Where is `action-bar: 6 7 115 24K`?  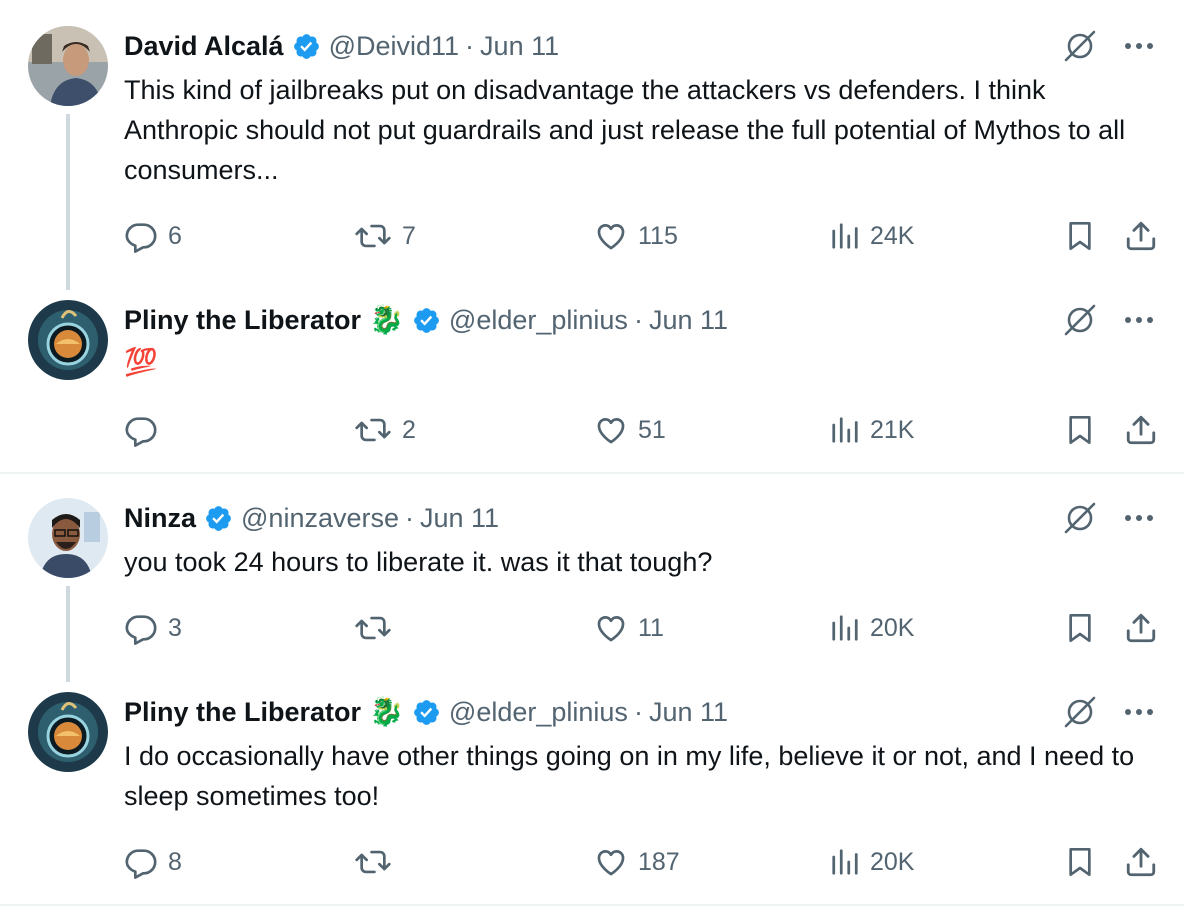
action-bar: 6 7 115 24K is located at coordinates (644, 236).